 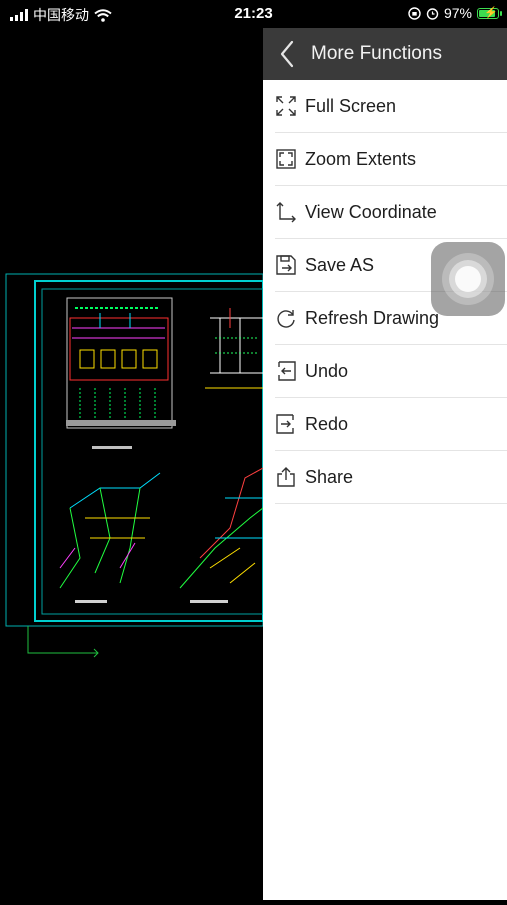 I want to click on orientation-lock-icon, so click(x=414, y=13).